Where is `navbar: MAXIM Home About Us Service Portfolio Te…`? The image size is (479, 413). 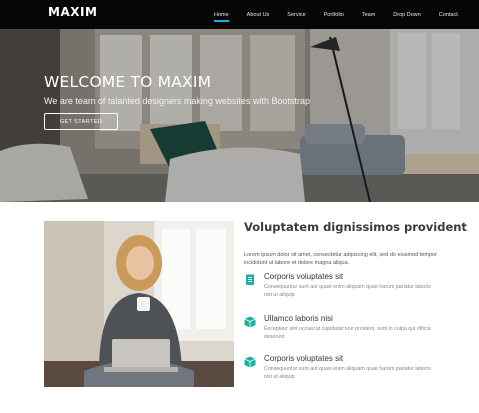 navbar: MAXIM Home About Us Service Portfolio Te… is located at coordinates (239, 14).